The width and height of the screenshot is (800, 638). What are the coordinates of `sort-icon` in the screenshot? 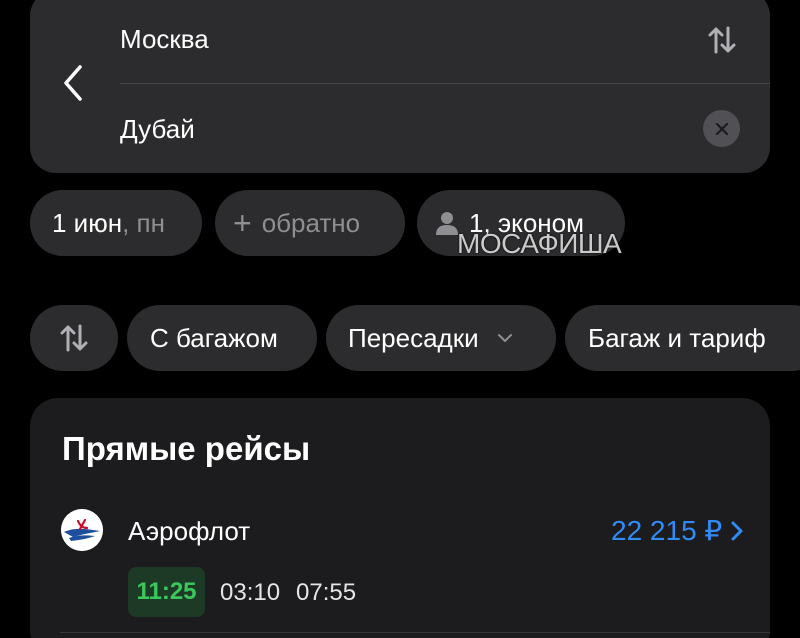 It's located at (74, 338).